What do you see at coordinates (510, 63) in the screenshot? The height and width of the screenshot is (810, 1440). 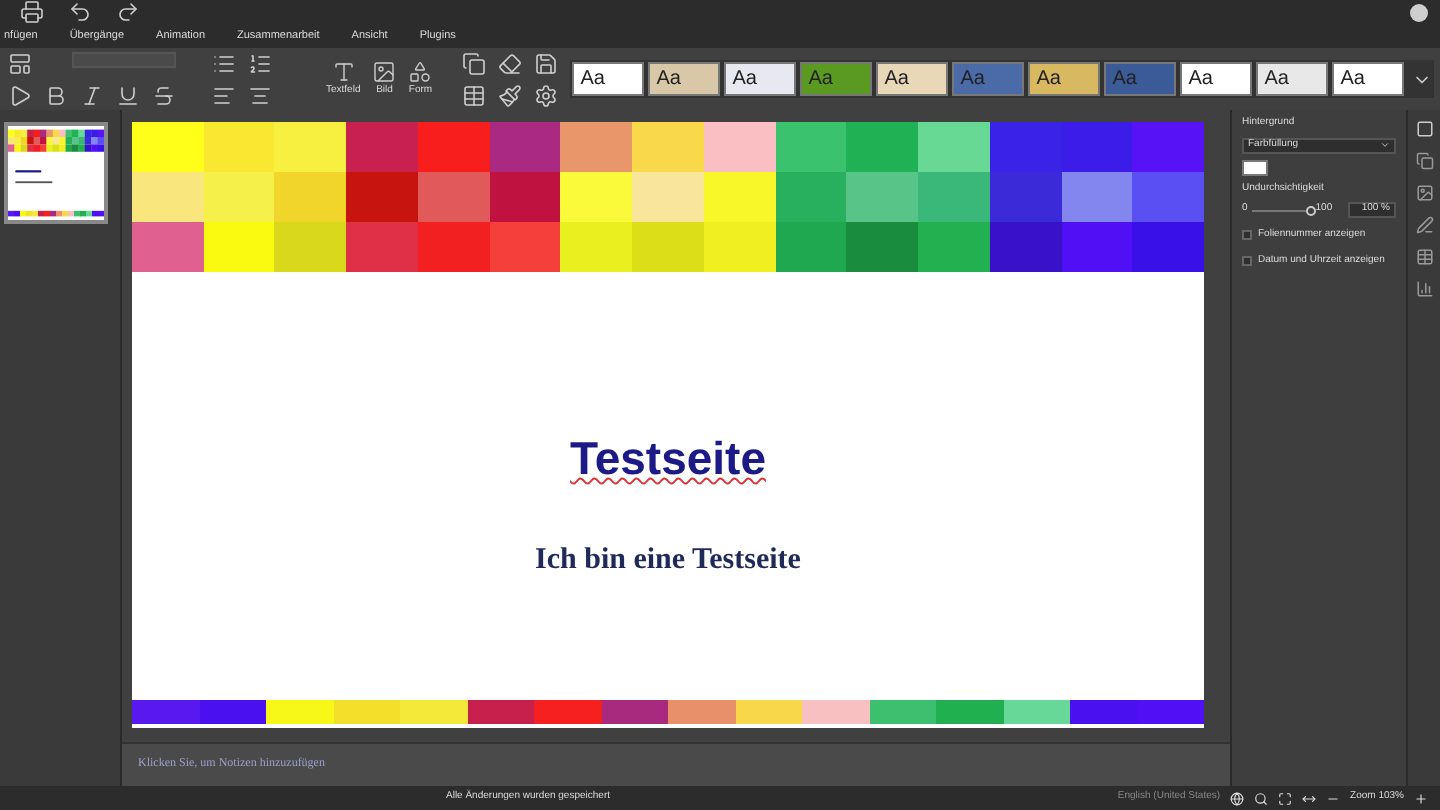 I see `eraser-icon` at bounding box center [510, 63].